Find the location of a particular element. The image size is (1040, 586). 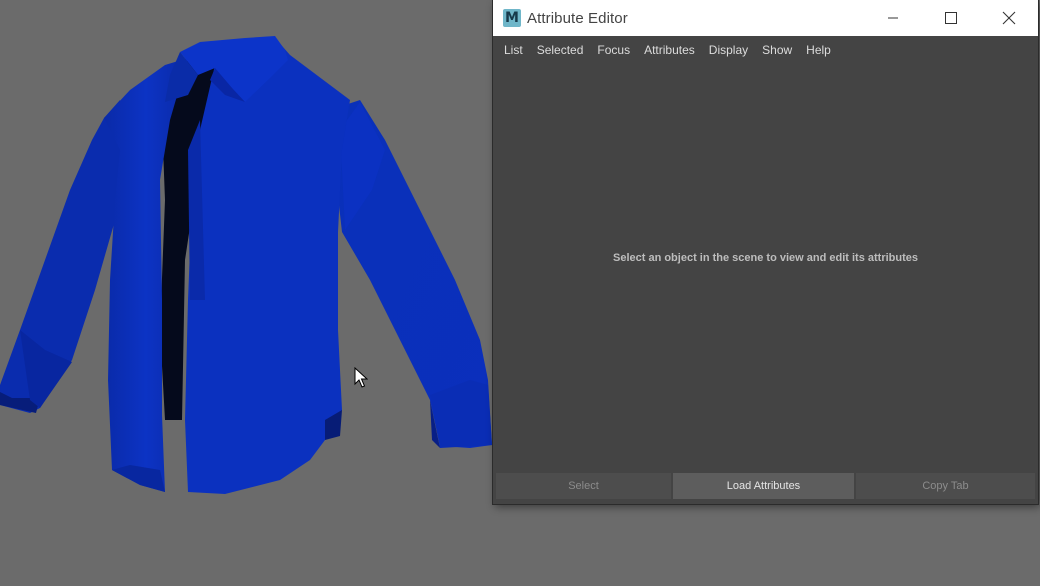

maya-app-icon: M is located at coordinates (512, 18).